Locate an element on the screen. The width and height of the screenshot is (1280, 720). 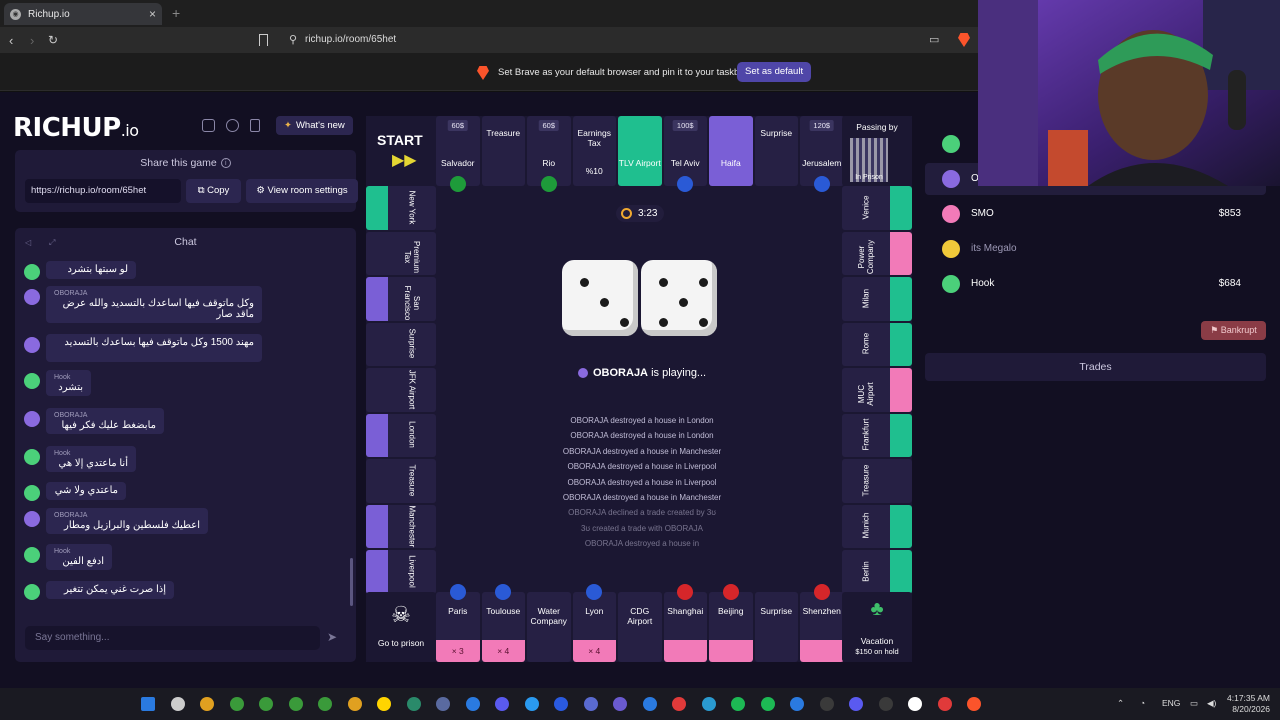
board-space-left-treasure: Treasure is located at coordinates (401, 481).